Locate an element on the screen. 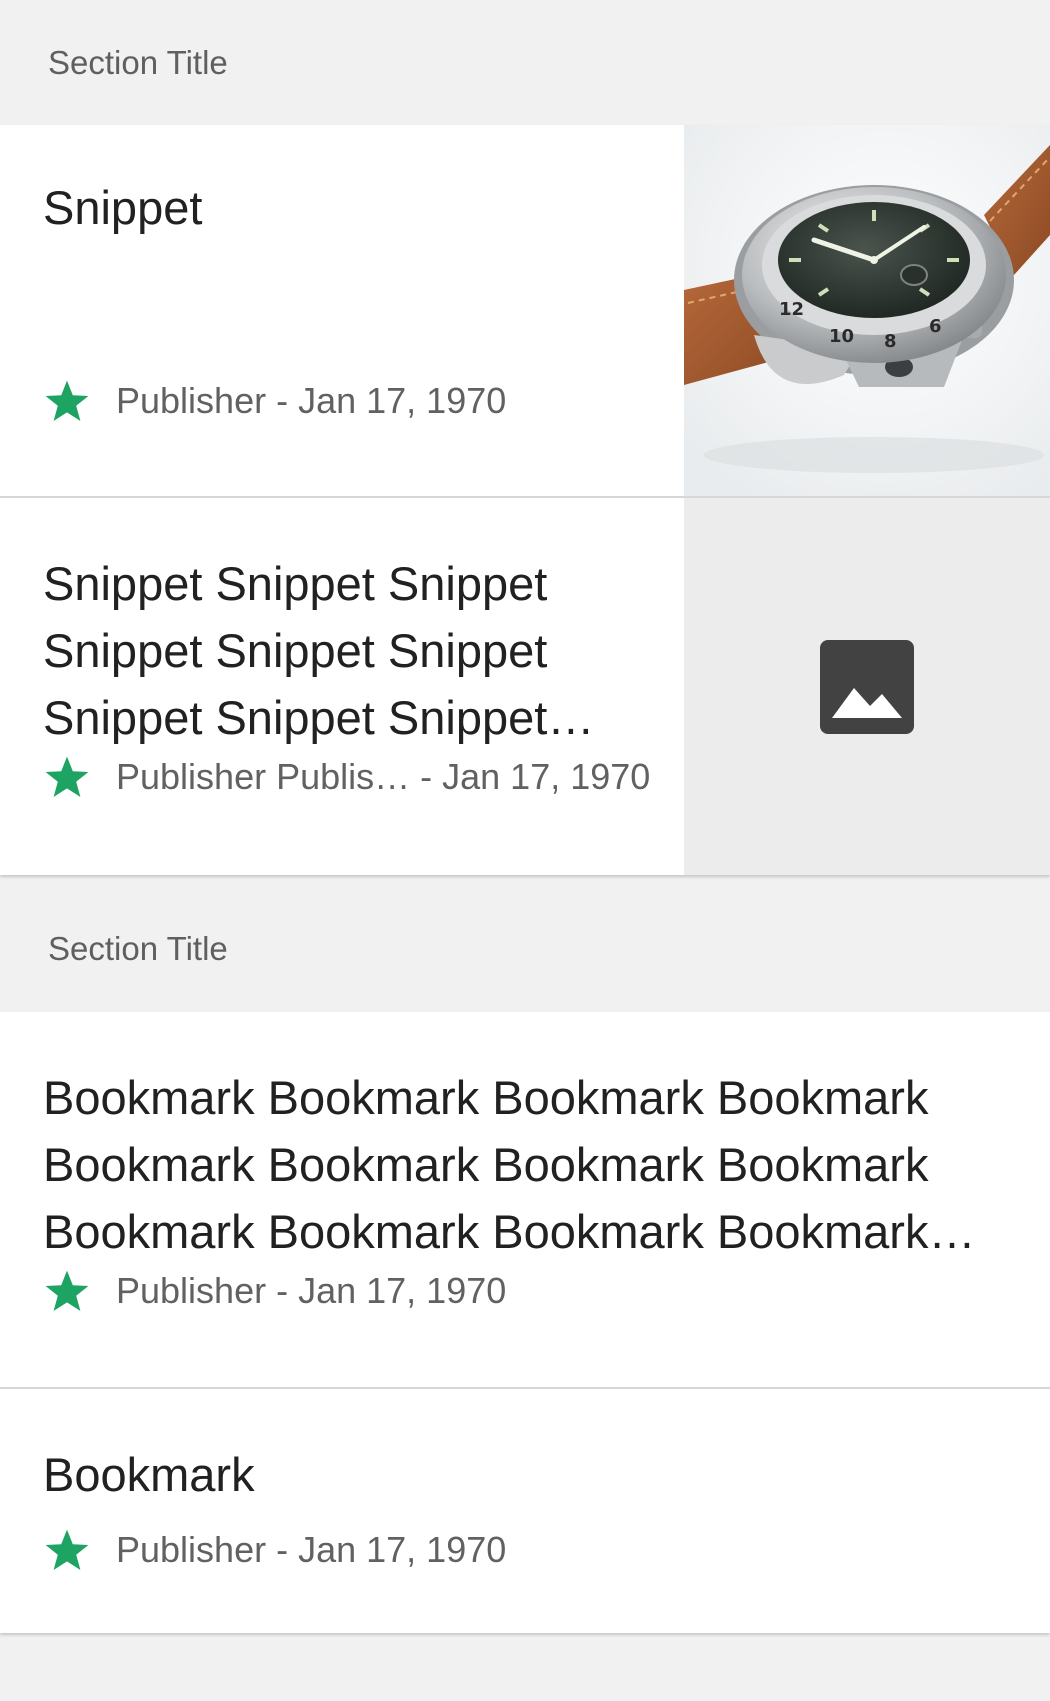  bookmark-card-text: Bookmark Publisher - Jan 17, 1970 is located at coordinates (525, 1511).